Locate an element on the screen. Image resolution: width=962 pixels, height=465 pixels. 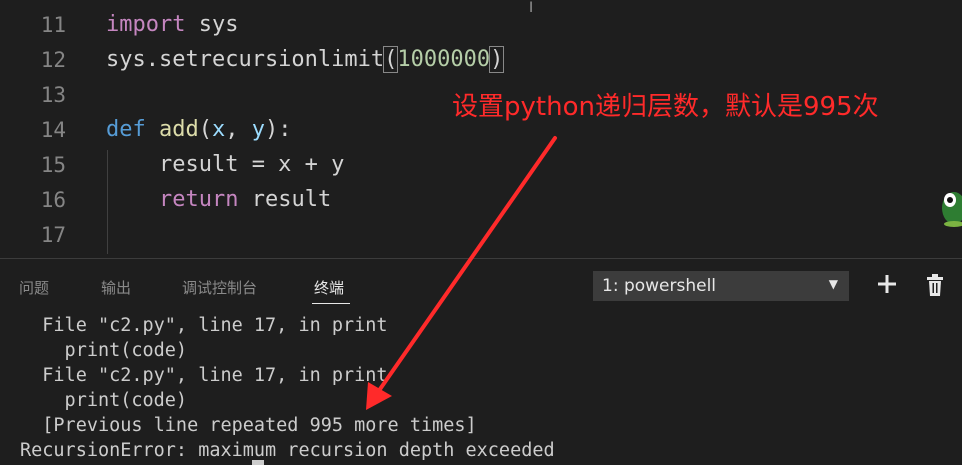
indent-guide is located at coordinates (107, 202).